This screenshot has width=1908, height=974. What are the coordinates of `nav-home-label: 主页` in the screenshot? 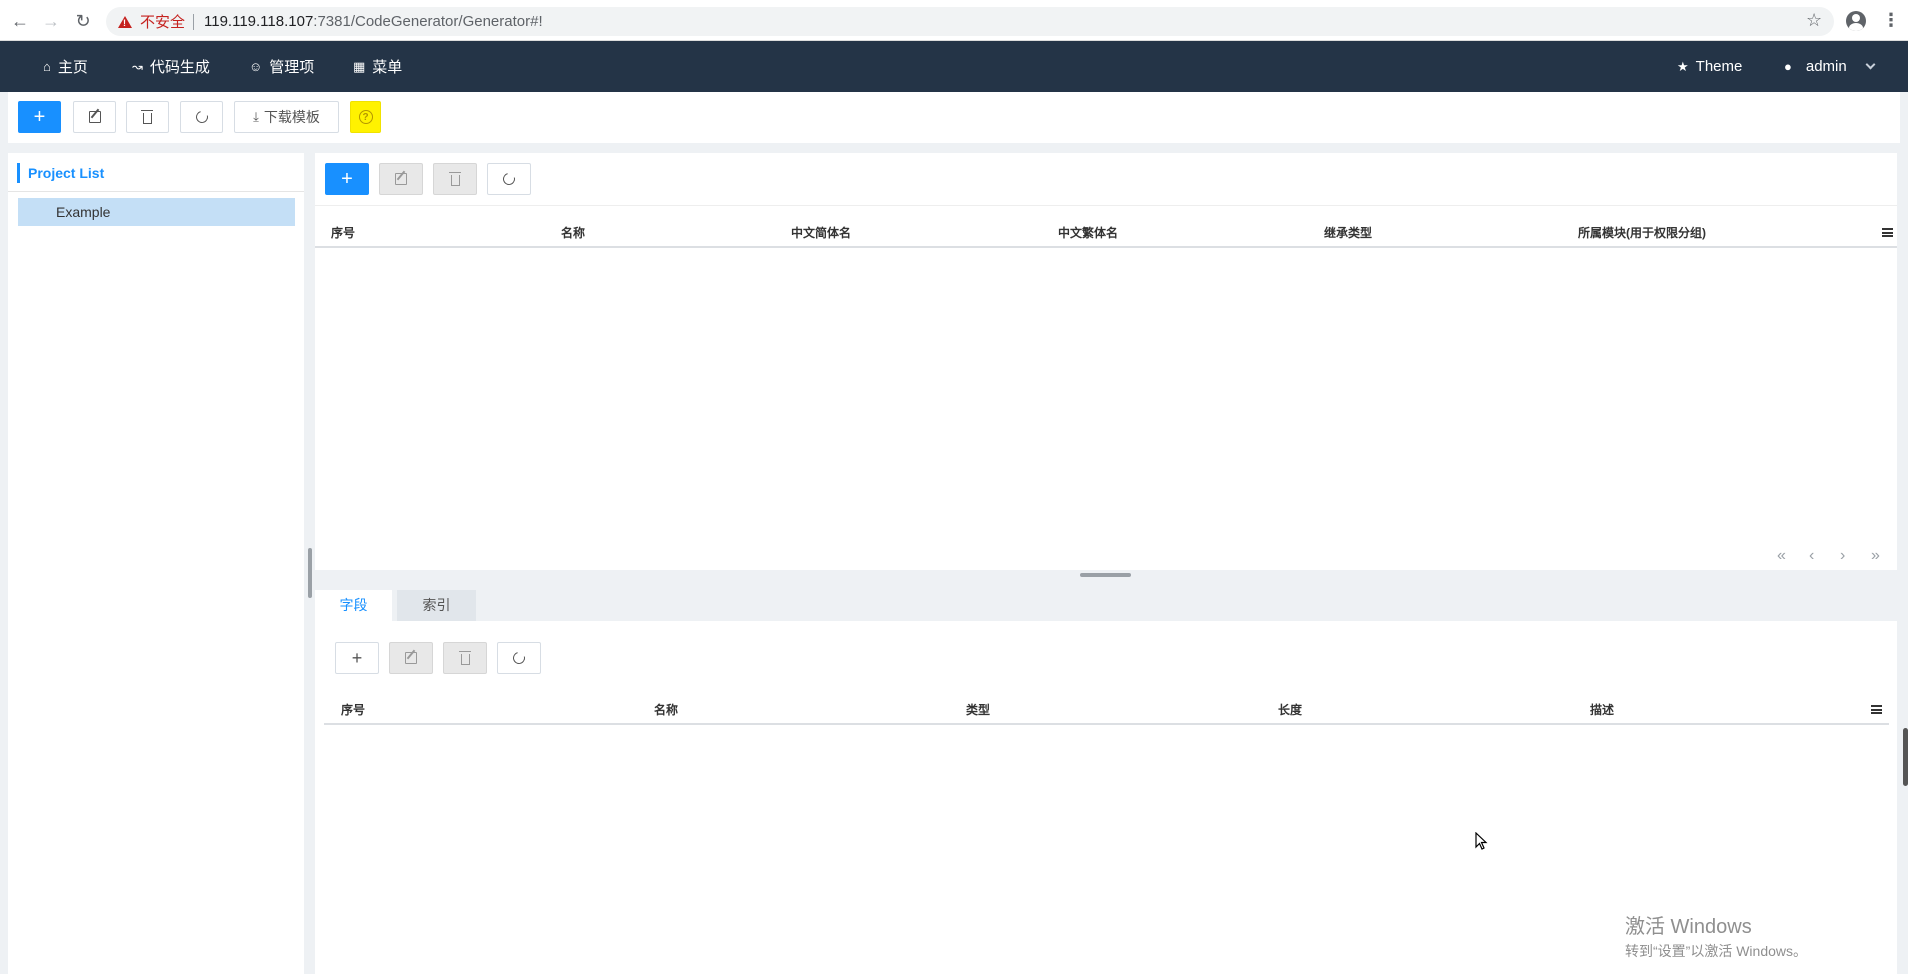 It's located at (72, 67).